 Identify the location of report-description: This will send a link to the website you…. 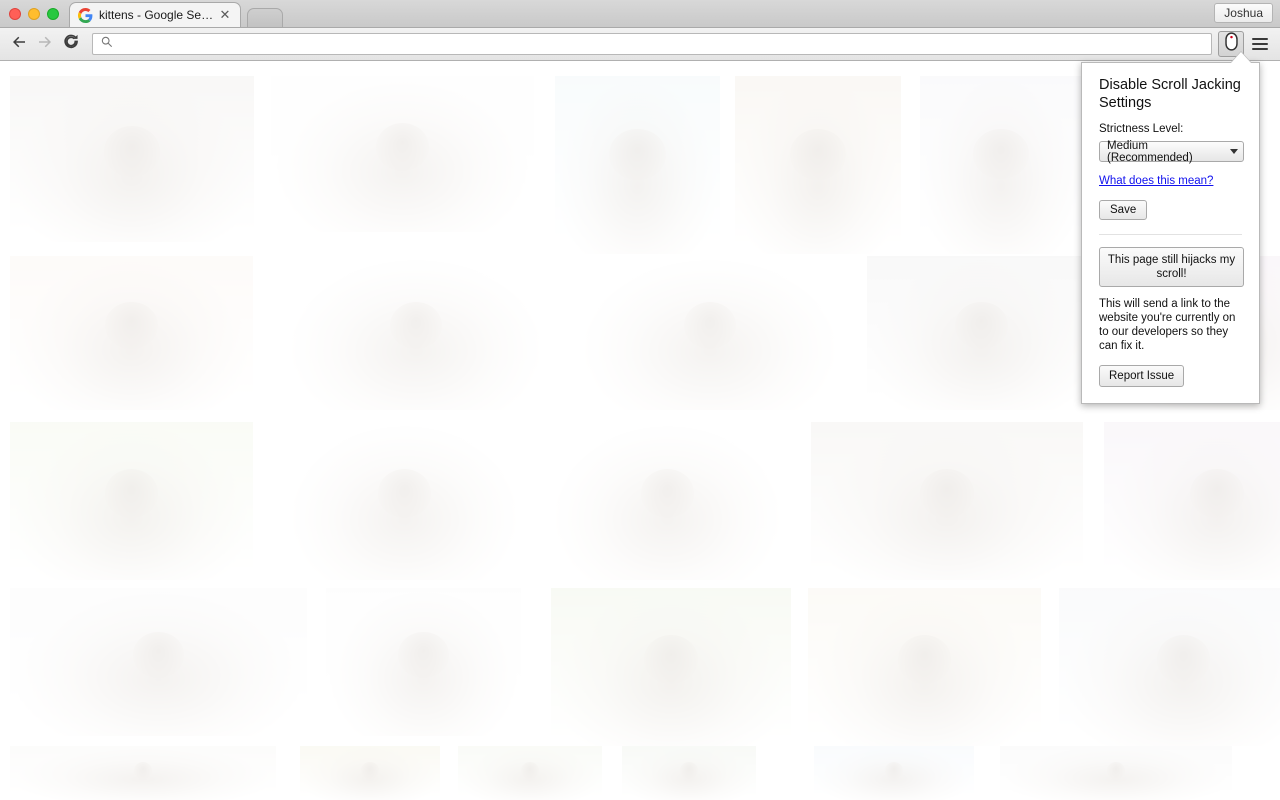
(1167, 325).